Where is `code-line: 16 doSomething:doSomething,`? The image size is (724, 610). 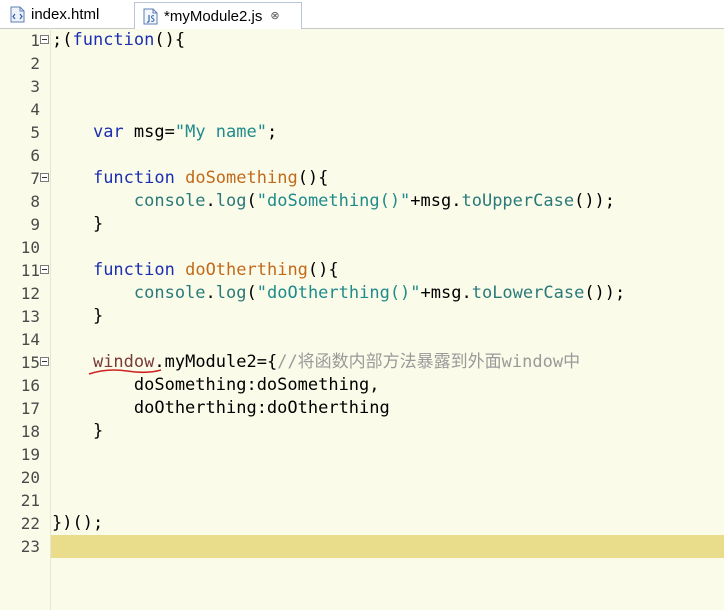
code-line: 16 doSomething:doSomething, is located at coordinates (362, 385).